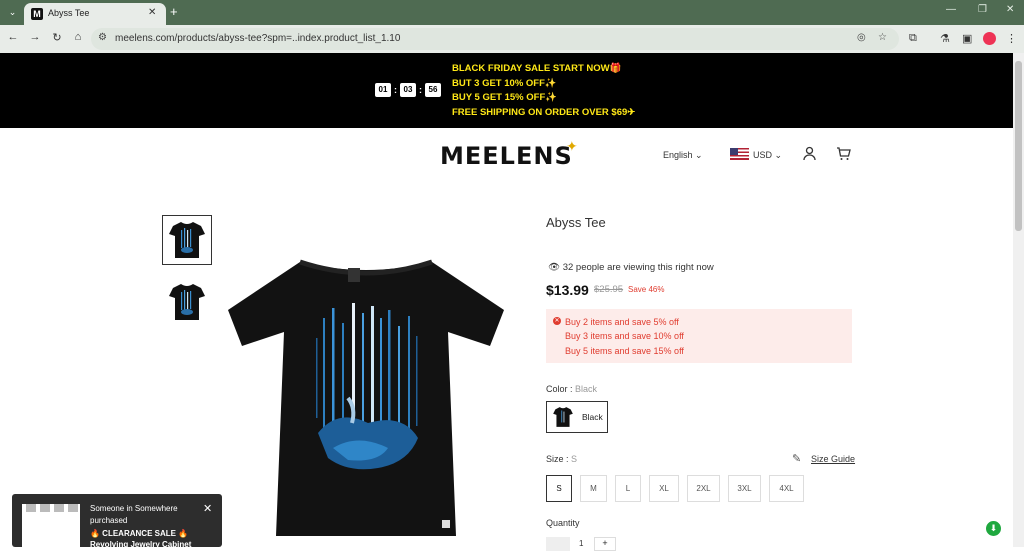 The image size is (1024, 551). What do you see at coordinates (506, 156) in the screenshot?
I see `site-logo: MEELENS` at bounding box center [506, 156].